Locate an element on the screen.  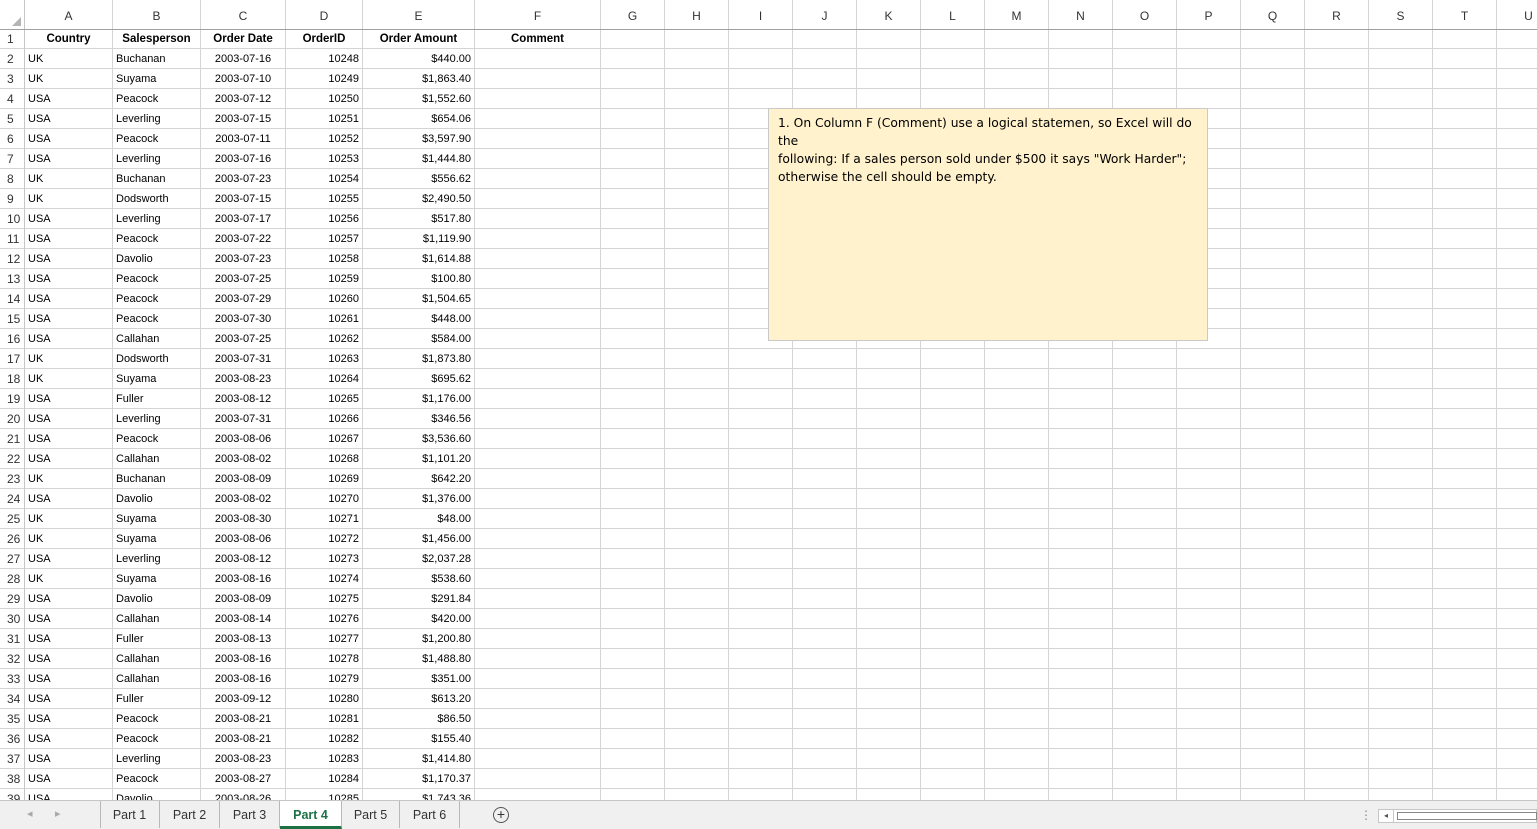
cell-d: 10256 is located at coordinates (324, 219).